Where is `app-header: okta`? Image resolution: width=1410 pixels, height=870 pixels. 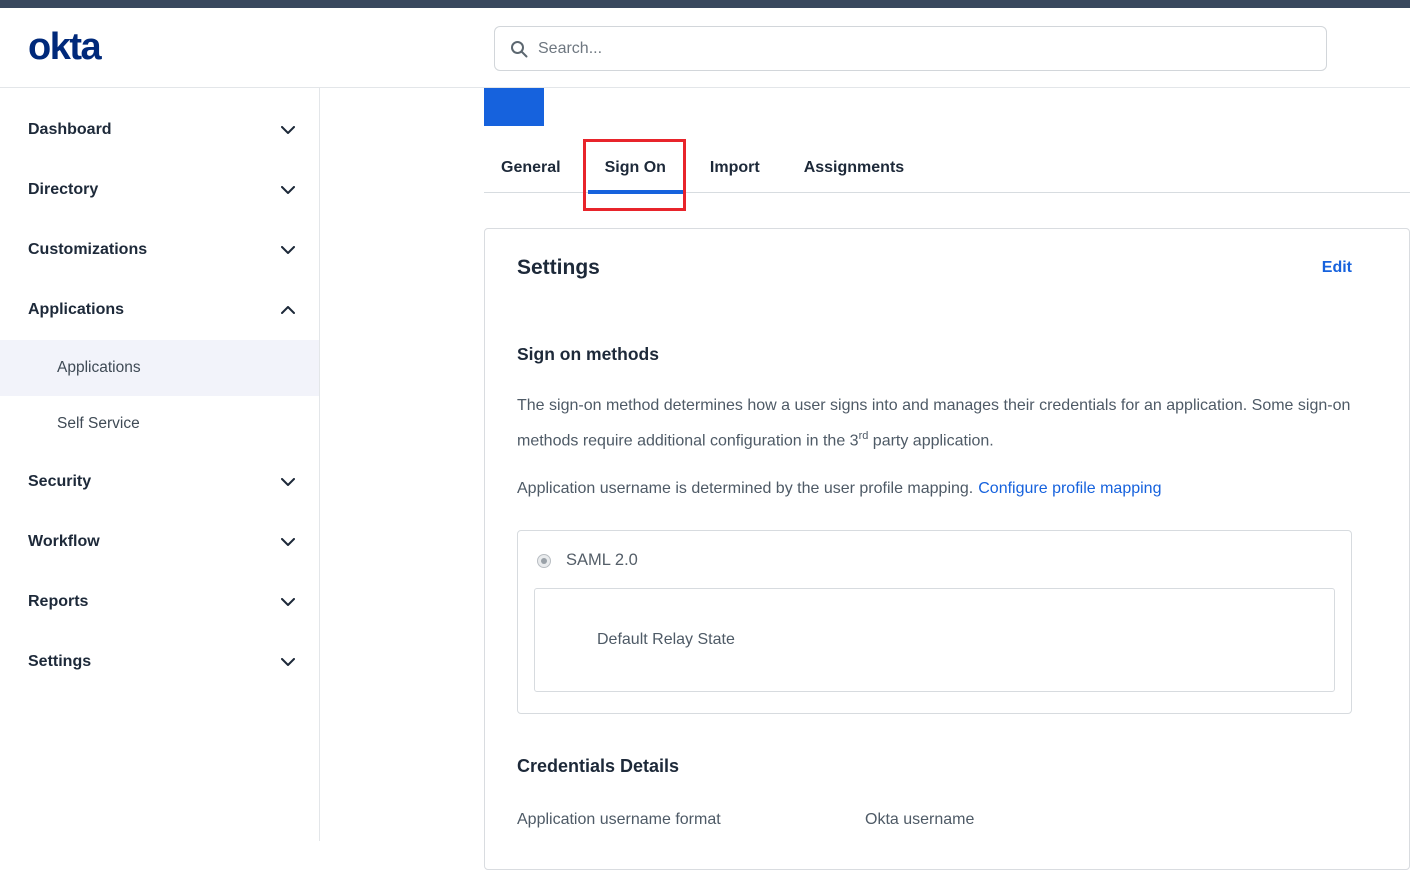
app-header: okta is located at coordinates (705, 48).